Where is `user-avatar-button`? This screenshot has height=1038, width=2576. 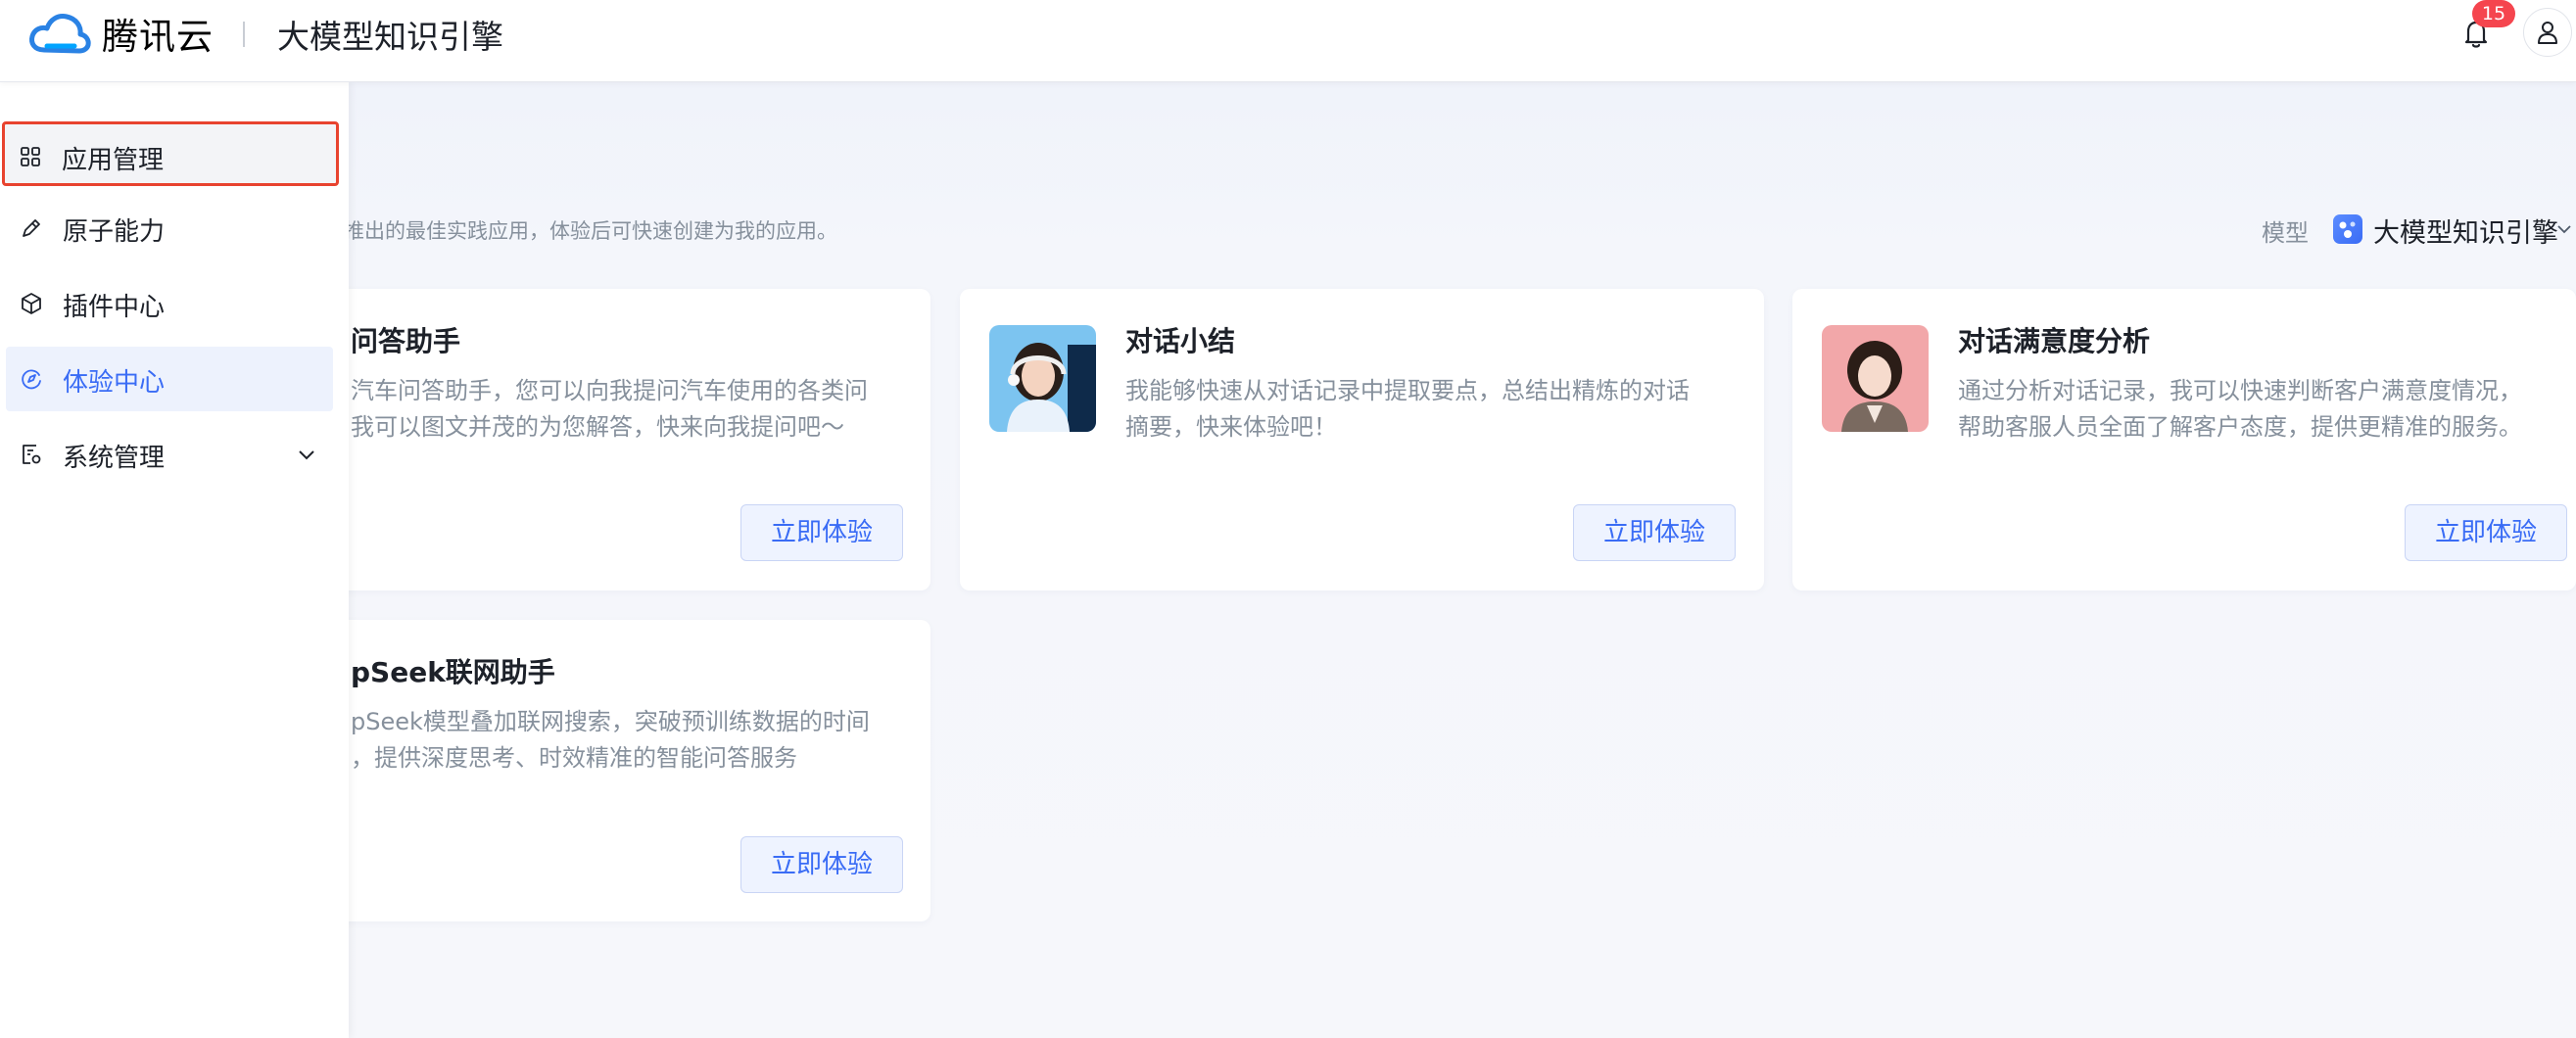 user-avatar-button is located at coordinates (2548, 32).